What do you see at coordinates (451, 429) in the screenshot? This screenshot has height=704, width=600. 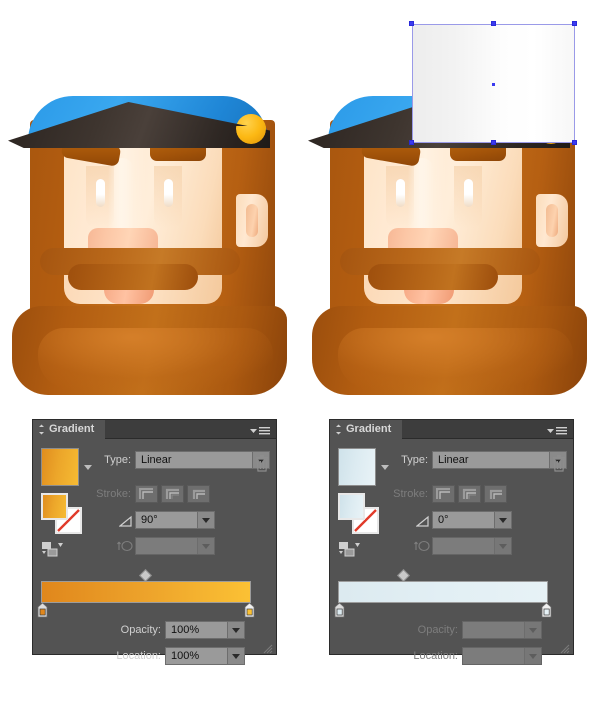 I see `panel-header: Gradient` at bounding box center [451, 429].